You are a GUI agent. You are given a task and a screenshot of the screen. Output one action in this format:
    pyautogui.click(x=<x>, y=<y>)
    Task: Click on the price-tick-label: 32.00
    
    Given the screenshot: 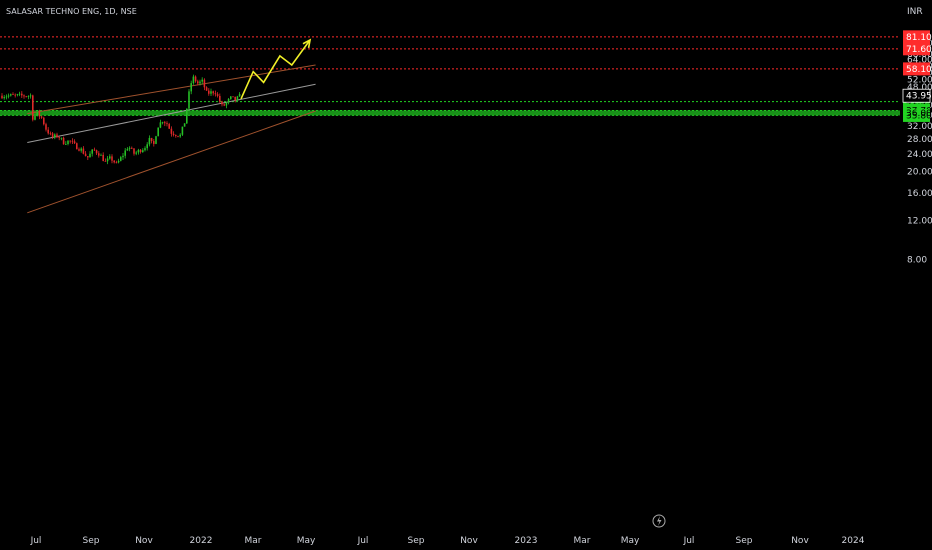 What is the action you would take?
    pyautogui.click(x=919, y=127)
    